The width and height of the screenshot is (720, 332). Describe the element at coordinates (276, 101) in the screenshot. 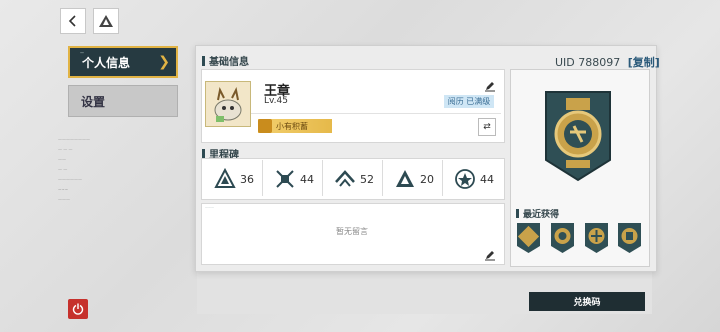

I see `player-level: Lv.45` at that location.